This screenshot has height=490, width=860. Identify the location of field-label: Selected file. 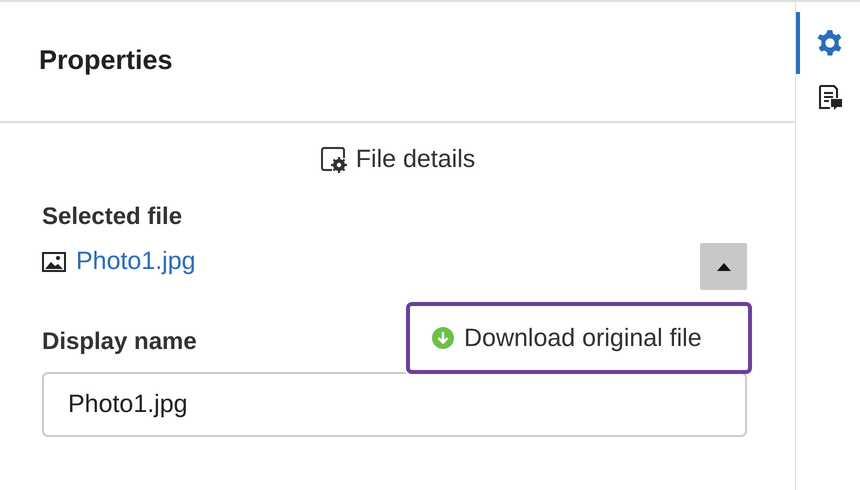
(112, 217).